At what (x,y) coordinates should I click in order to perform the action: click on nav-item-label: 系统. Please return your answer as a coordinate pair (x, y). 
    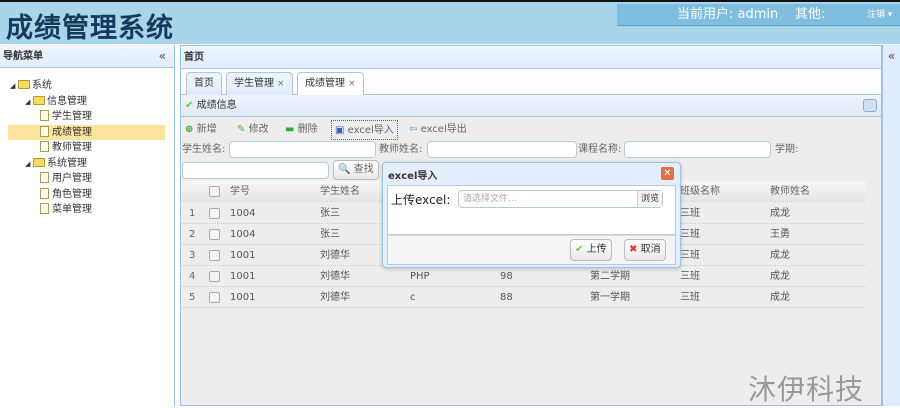
    Looking at the image, I should click on (42, 85).